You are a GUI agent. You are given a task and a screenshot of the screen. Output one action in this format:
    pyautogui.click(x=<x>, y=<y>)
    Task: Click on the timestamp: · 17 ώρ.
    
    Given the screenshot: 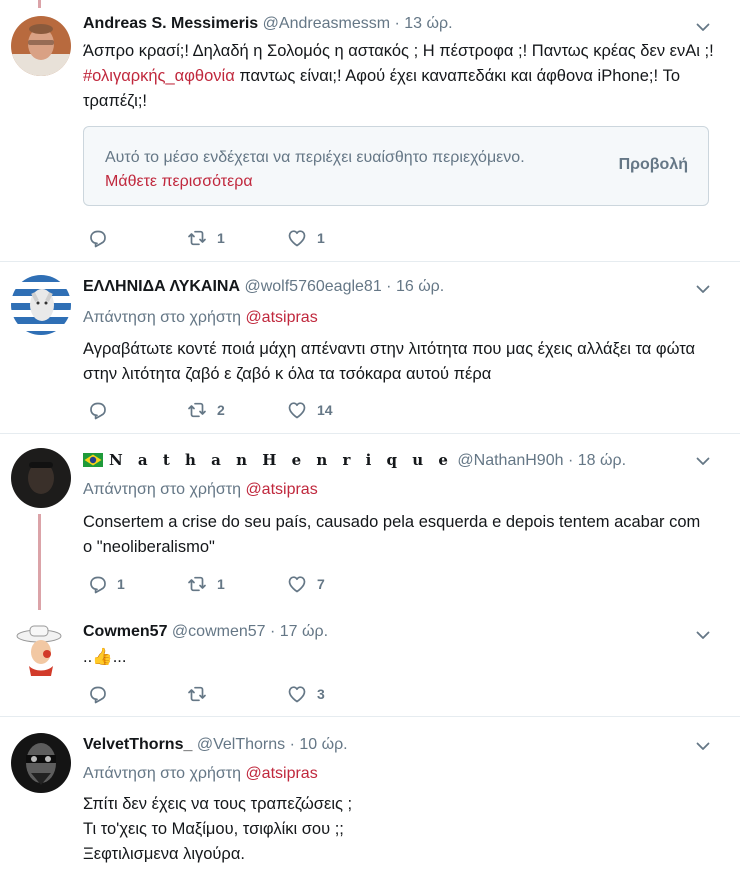 What is the action you would take?
    pyautogui.click(x=299, y=631)
    